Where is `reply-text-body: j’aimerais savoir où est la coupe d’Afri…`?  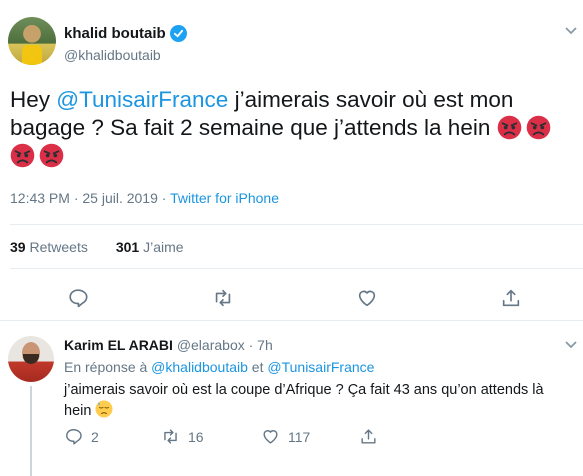 reply-text-body: j’aimerais savoir où est la coupe d’Afri… is located at coordinates (304, 400).